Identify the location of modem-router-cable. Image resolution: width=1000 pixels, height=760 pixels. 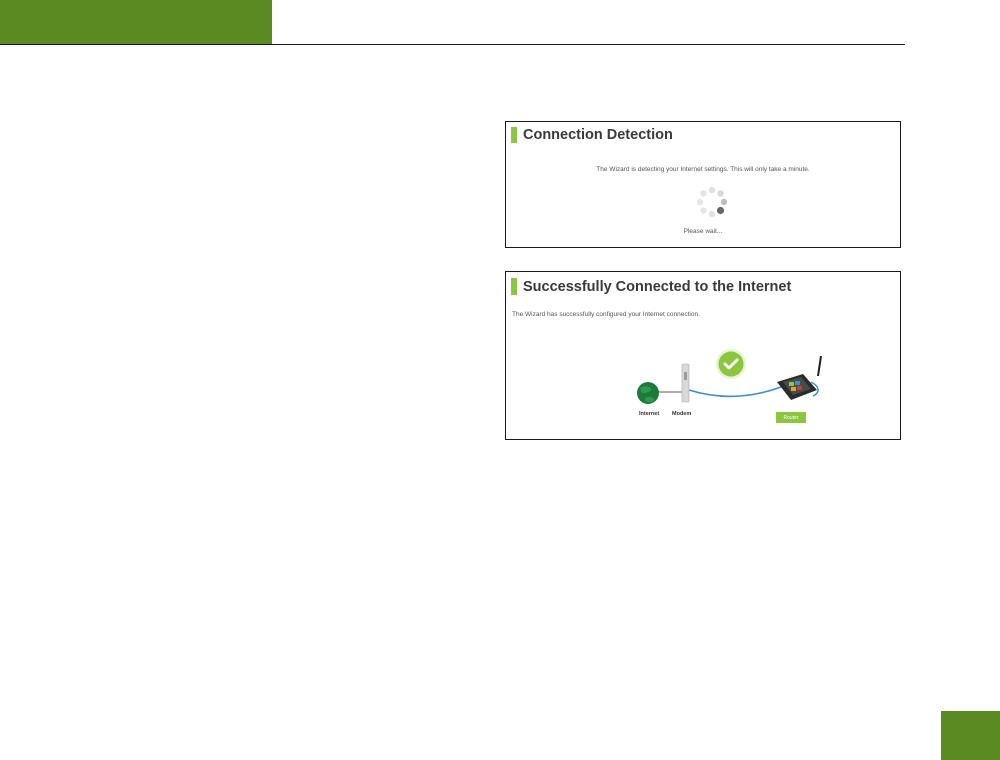
(735, 392).